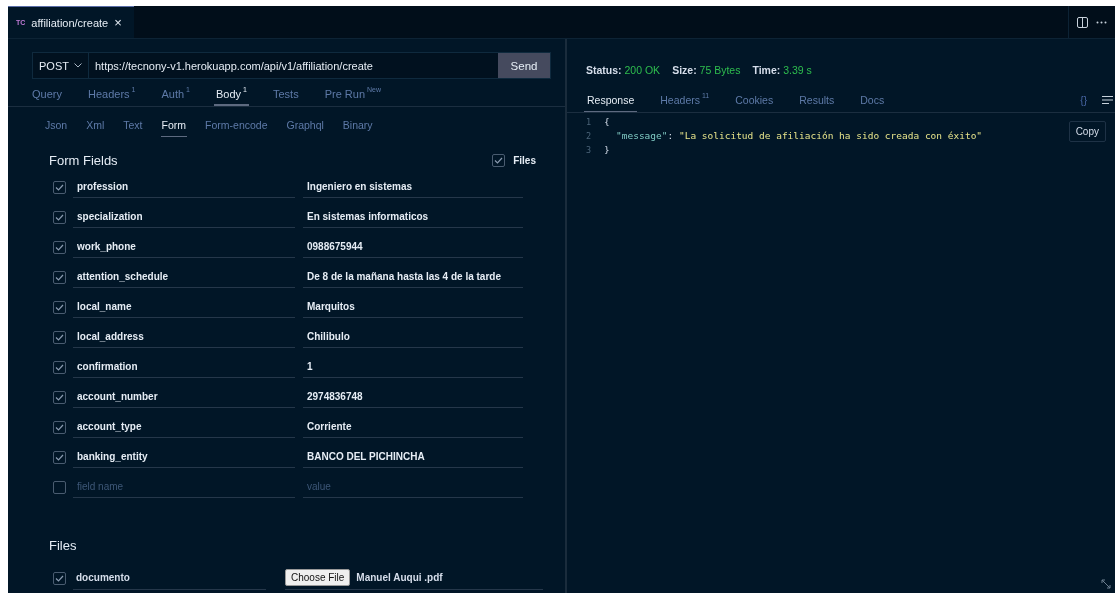 Image resolution: width=1115 pixels, height=599 pixels. What do you see at coordinates (706, 70) in the screenshot?
I see `response-size: Size: 75 Bytes` at bounding box center [706, 70].